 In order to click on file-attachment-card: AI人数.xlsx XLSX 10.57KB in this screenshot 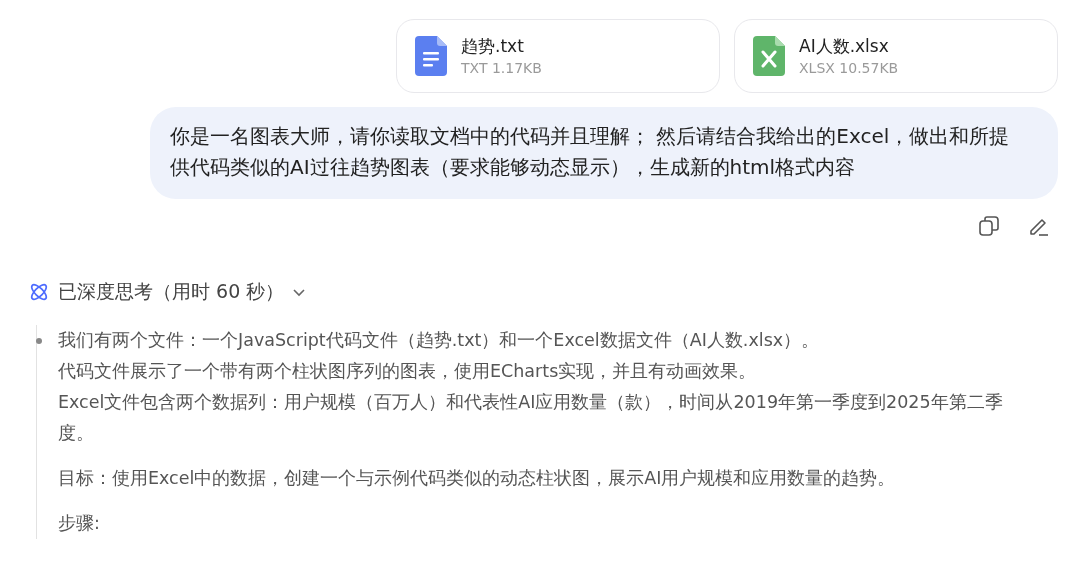, I will do `click(896, 56)`.